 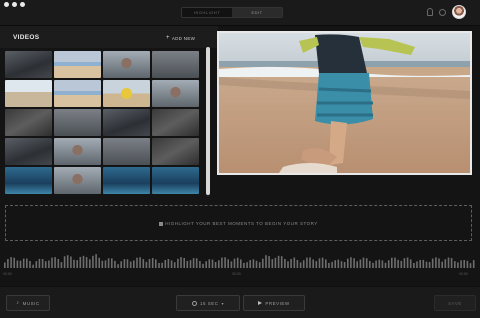 What do you see at coordinates (207, 12) in the screenshot?
I see `tab-highlight: HIGHLIGHT` at bounding box center [207, 12].